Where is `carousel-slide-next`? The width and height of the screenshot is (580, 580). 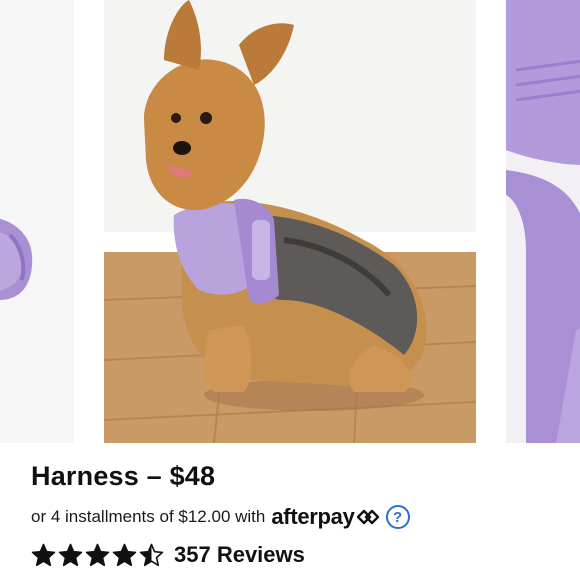
carousel-slide-next is located at coordinates (543, 221).